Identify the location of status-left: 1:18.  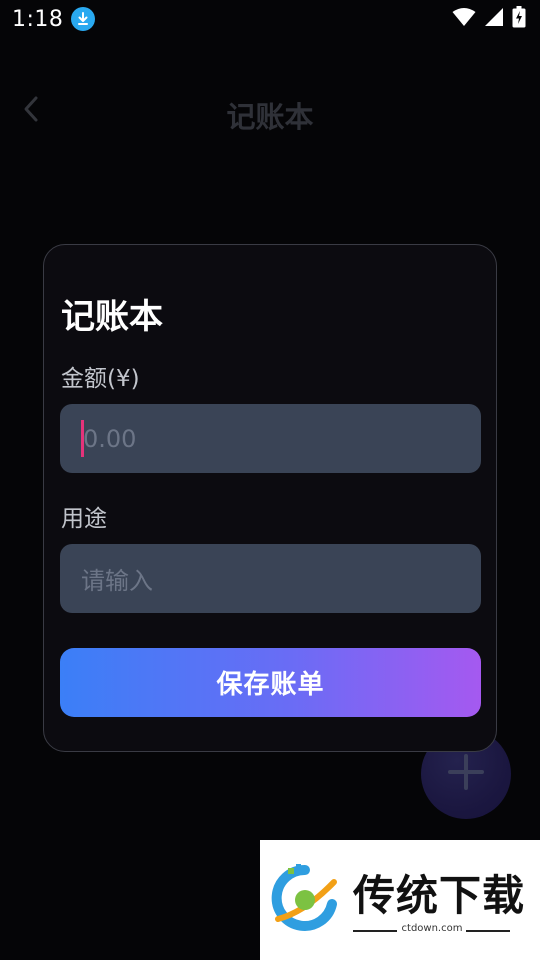
(54, 19).